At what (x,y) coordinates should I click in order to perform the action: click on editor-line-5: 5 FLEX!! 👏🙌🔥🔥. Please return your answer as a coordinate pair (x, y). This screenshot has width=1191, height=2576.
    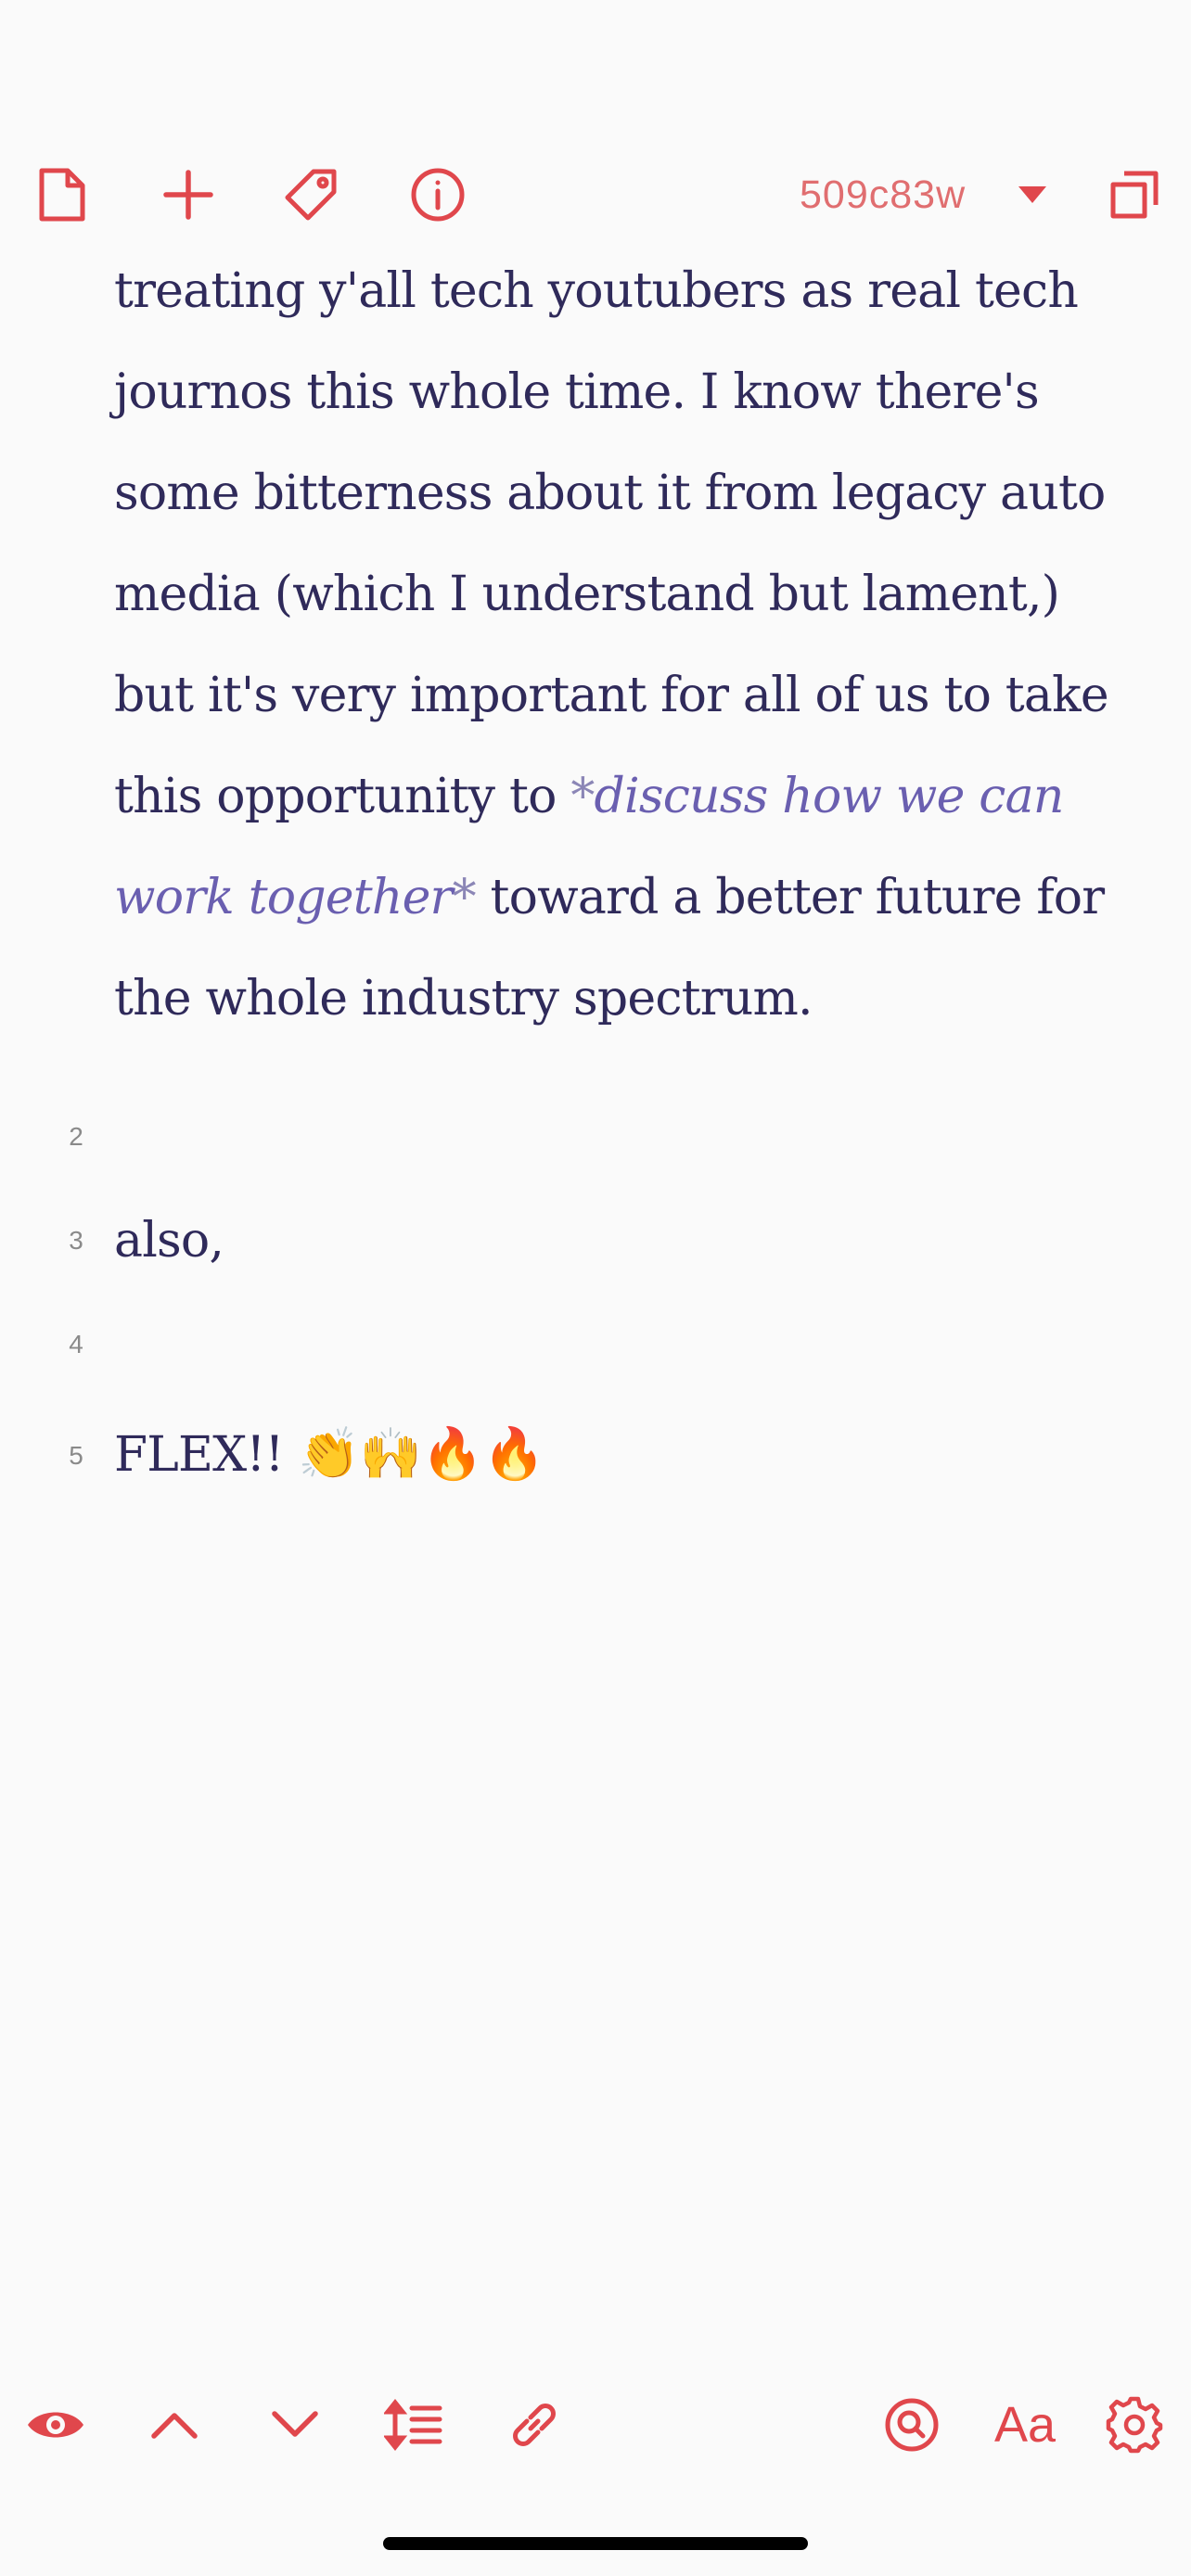
    Looking at the image, I should click on (595, 1461).